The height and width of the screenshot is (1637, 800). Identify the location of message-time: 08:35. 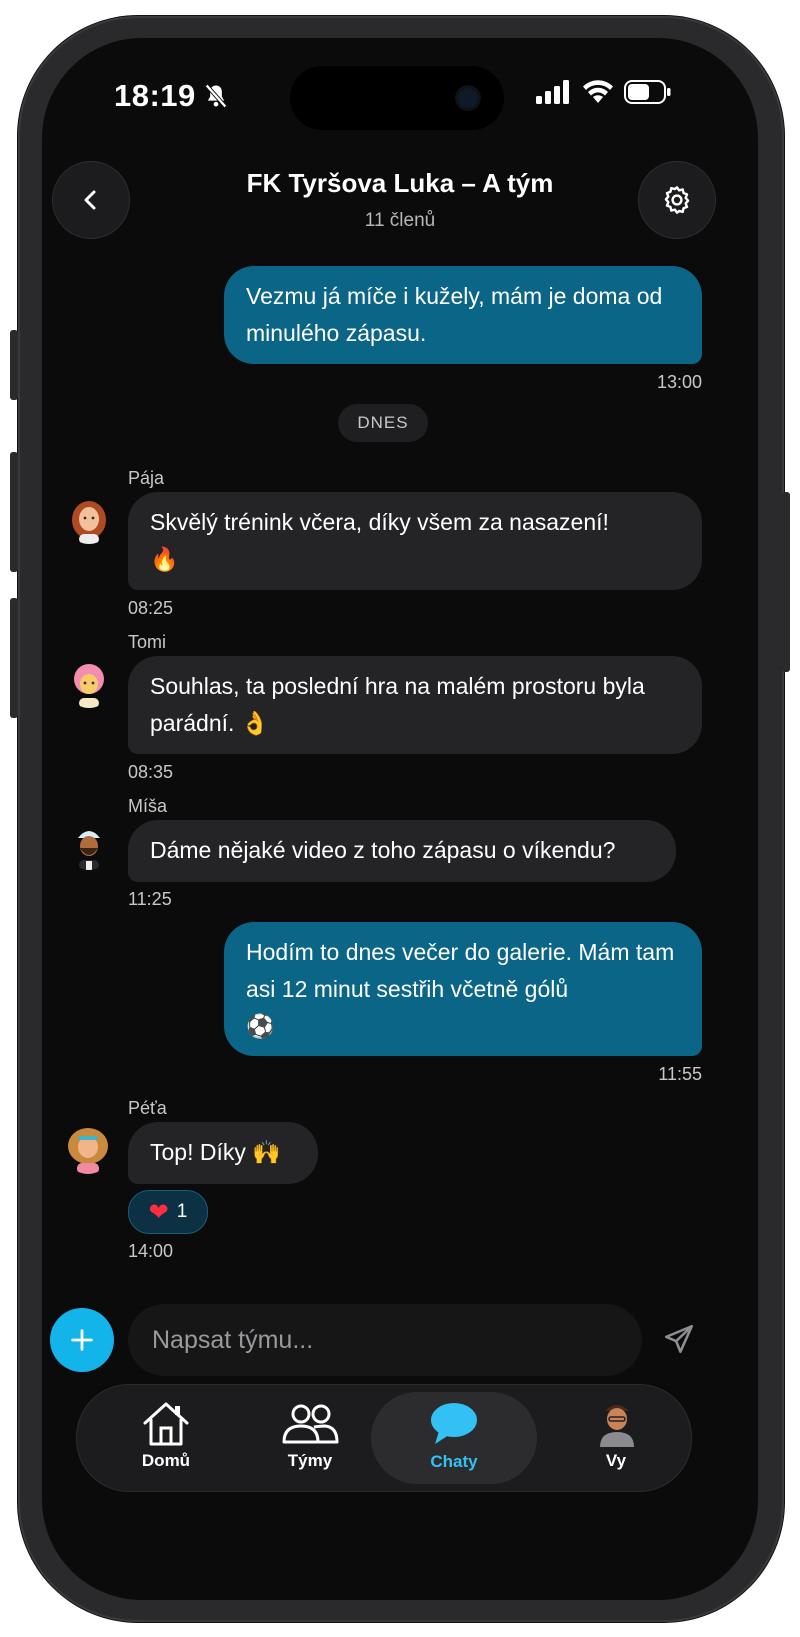
(151, 772).